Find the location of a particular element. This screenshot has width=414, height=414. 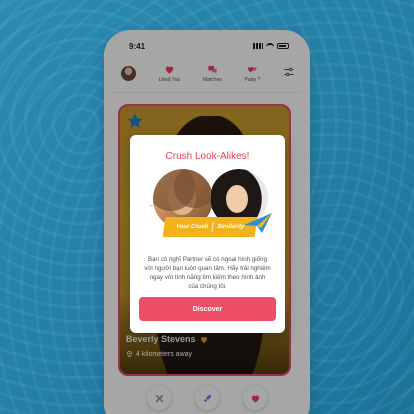

discover-button: Discover is located at coordinates (207, 309).